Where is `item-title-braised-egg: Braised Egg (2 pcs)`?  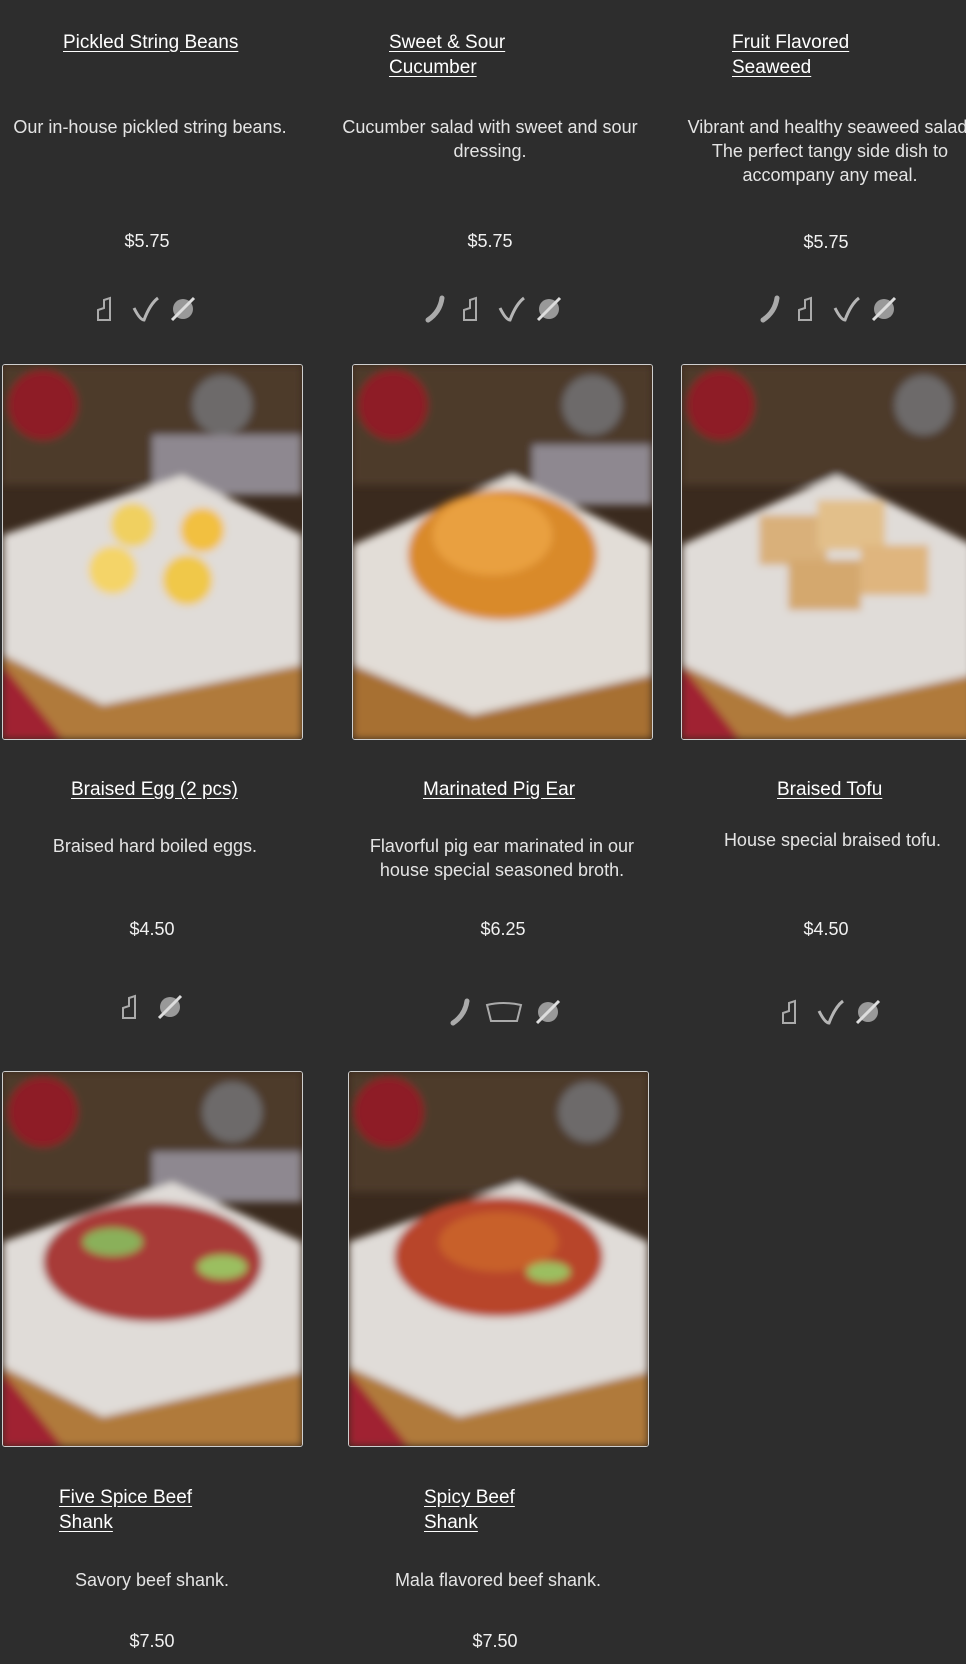 item-title-braised-egg: Braised Egg (2 pcs) is located at coordinates (154, 789).